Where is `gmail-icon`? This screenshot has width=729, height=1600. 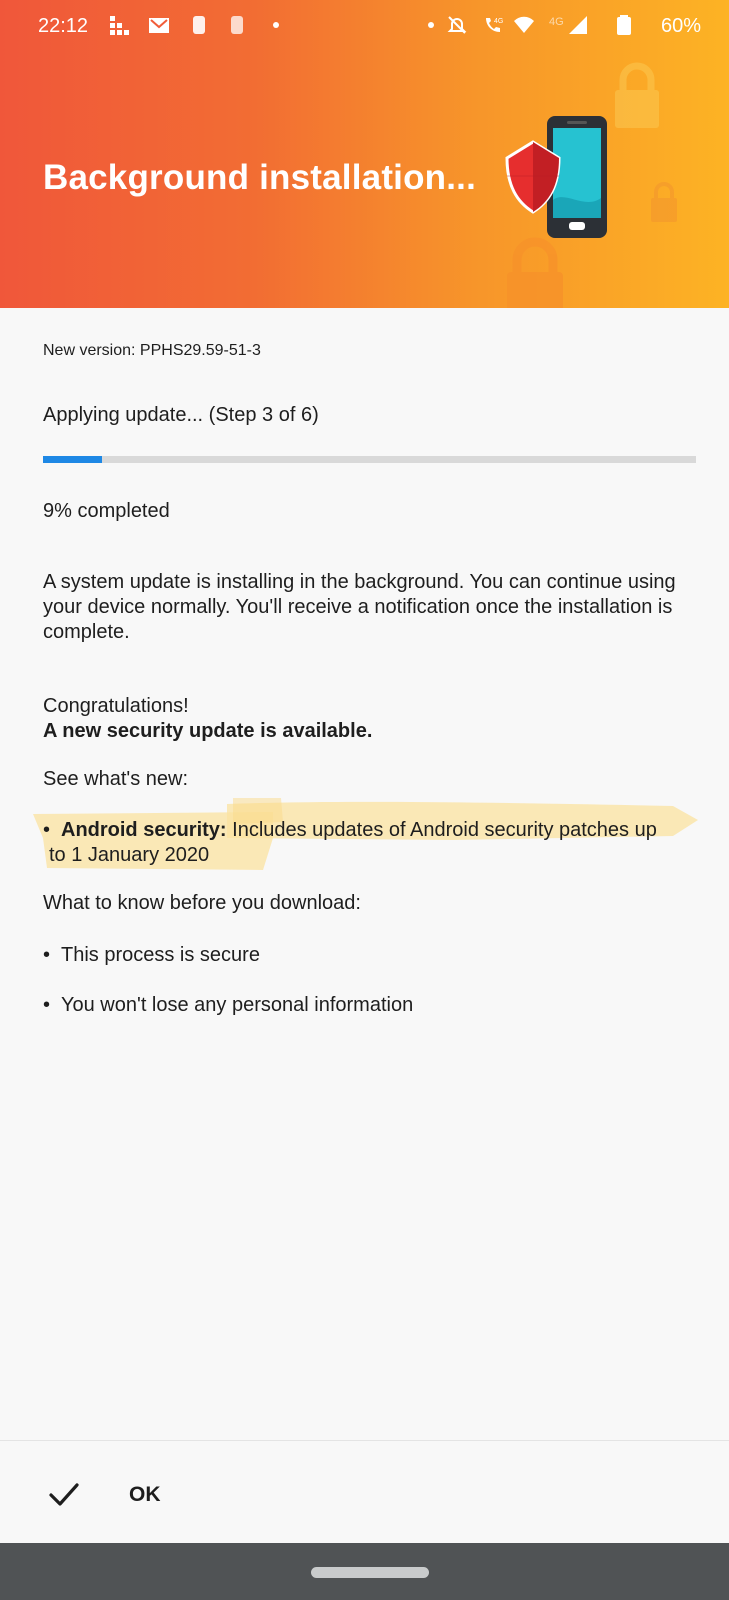
gmail-icon is located at coordinates (159, 25).